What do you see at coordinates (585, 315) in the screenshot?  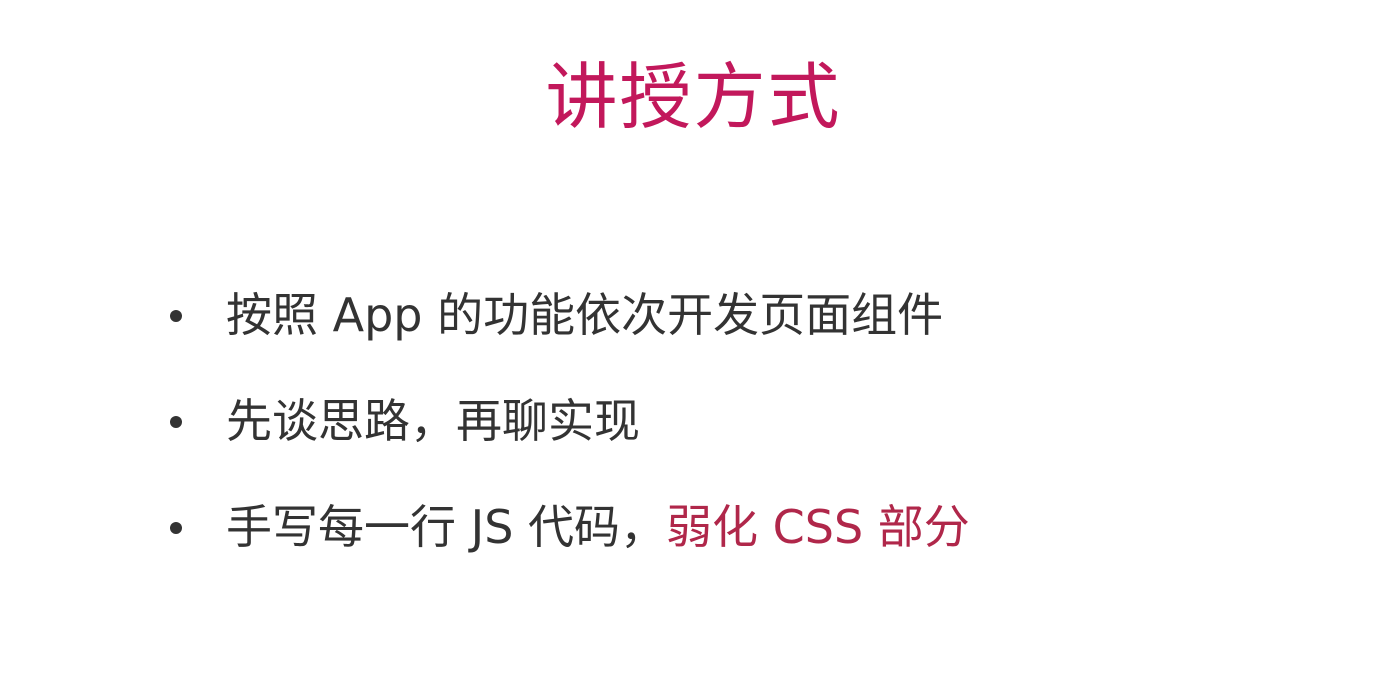 I see `bullet-text: 按照 App 的功能依次开发页面组件` at bounding box center [585, 315].